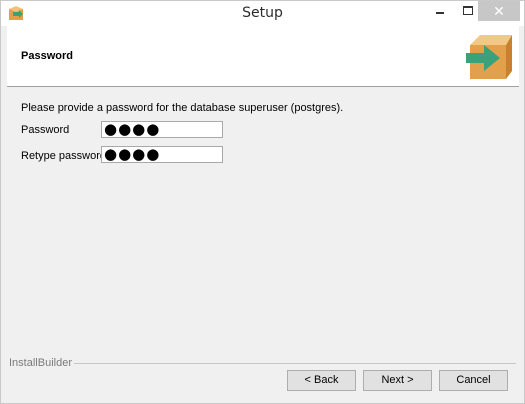  What do you see at coordinates (263, 56) in the screenshot?
I see `header-panel: Password` at bounding box center [263, 56].